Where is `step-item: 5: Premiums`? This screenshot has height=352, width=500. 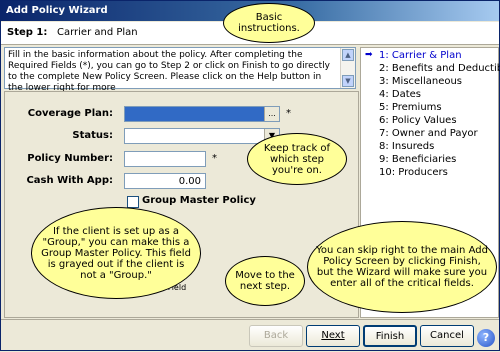 step-item: 5: Premiums is located at coordinates (410, 107).